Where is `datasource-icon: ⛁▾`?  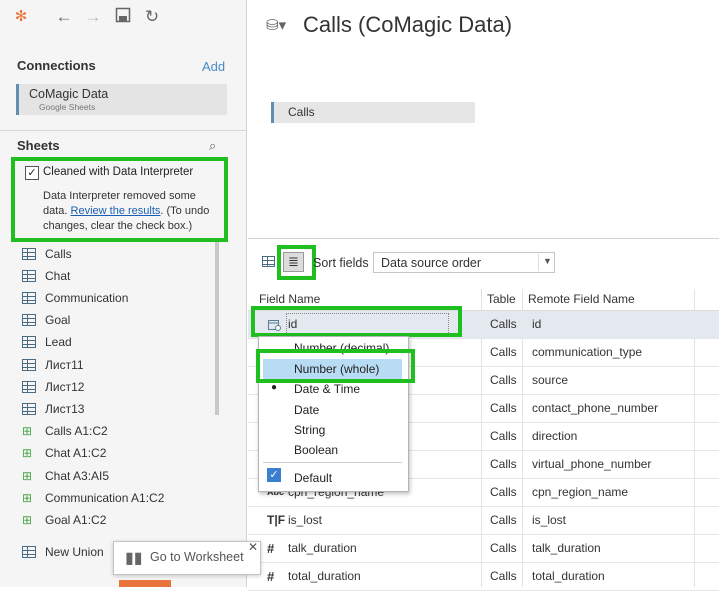
datasource-icon: ⛁▾ is located at coordinates (276, 25).